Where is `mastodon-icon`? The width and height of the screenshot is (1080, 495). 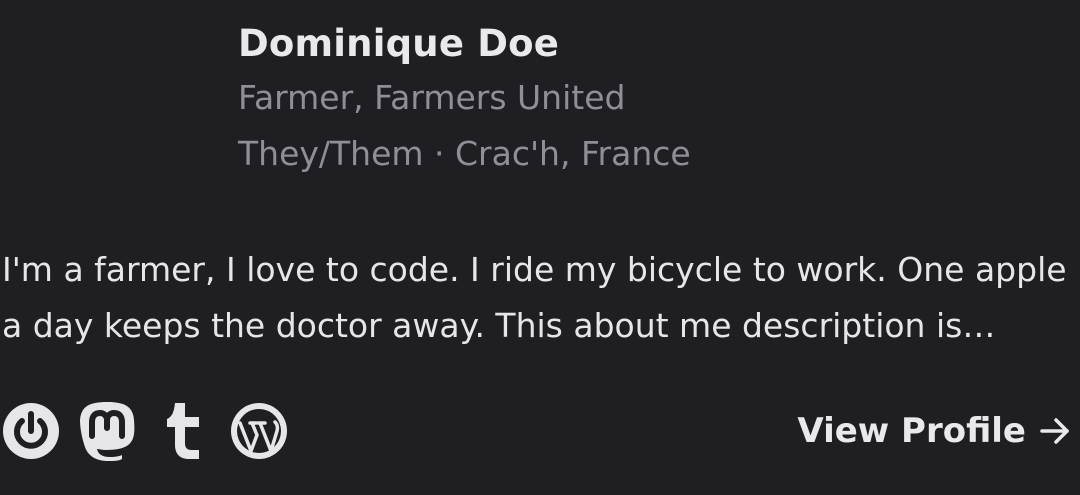
mastodon-icon is located at coordinates (107, 431).